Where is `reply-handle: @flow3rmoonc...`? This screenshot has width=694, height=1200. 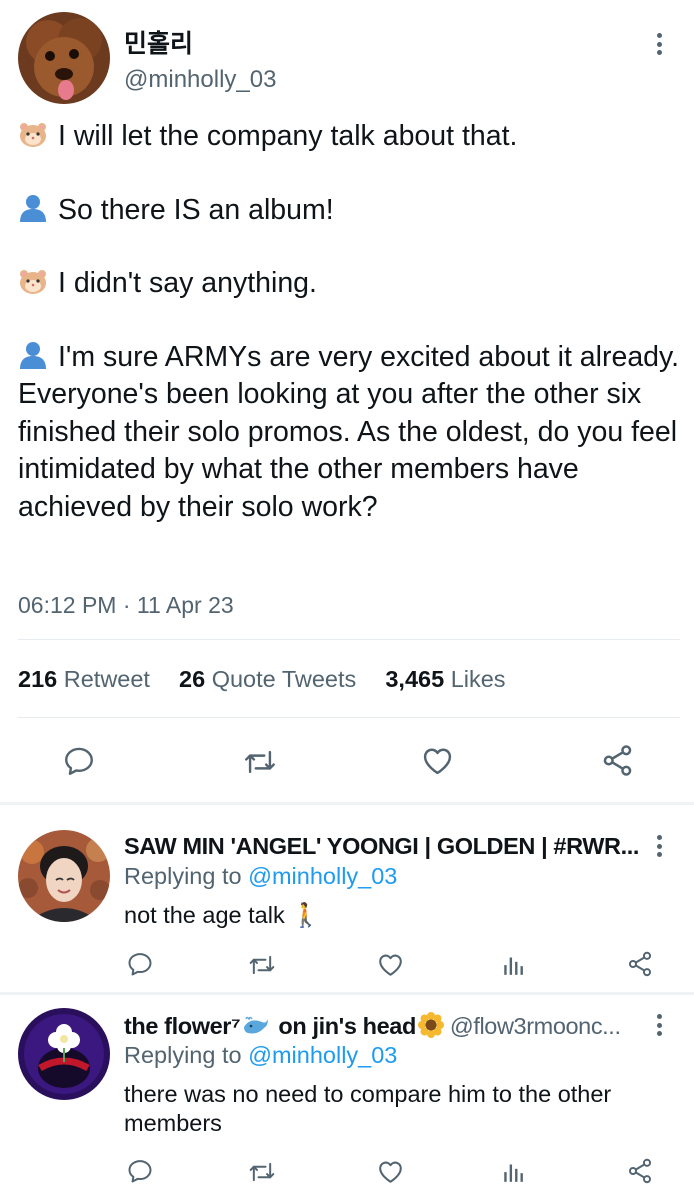 reply-handle: @flow3rmoonc... is located at coordinates (535, 1026).